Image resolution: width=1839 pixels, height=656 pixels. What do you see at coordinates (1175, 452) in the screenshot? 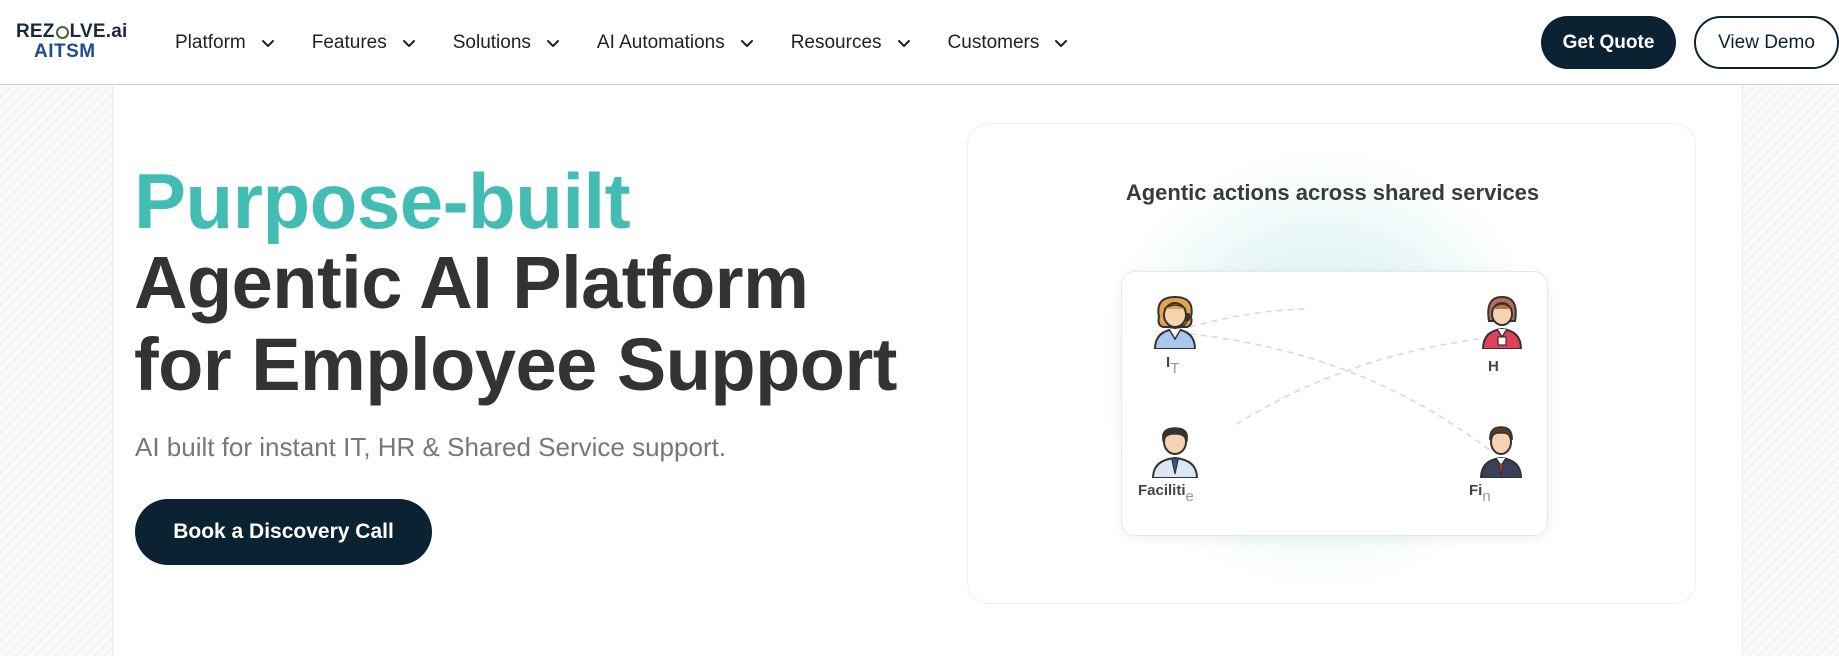
I see `facilities-man-icon` at bounding box center [1175, 452].